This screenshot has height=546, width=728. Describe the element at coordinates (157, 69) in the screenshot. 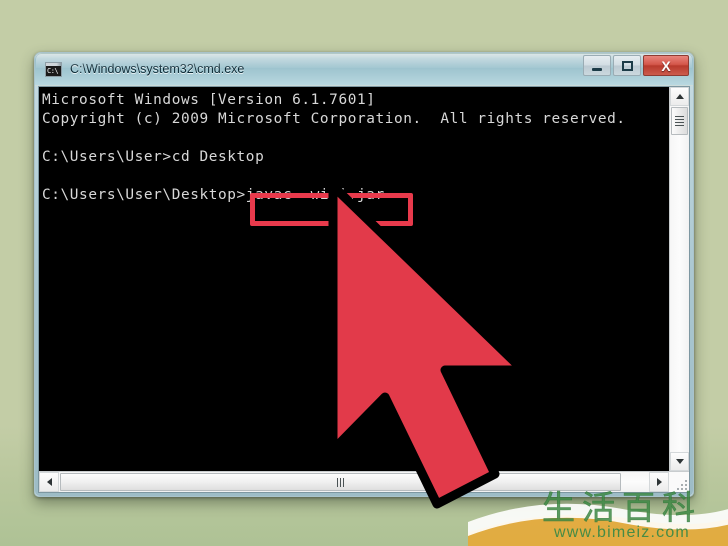

I see `window-title: C:\Windows\system32\cmd.exe` at that location.